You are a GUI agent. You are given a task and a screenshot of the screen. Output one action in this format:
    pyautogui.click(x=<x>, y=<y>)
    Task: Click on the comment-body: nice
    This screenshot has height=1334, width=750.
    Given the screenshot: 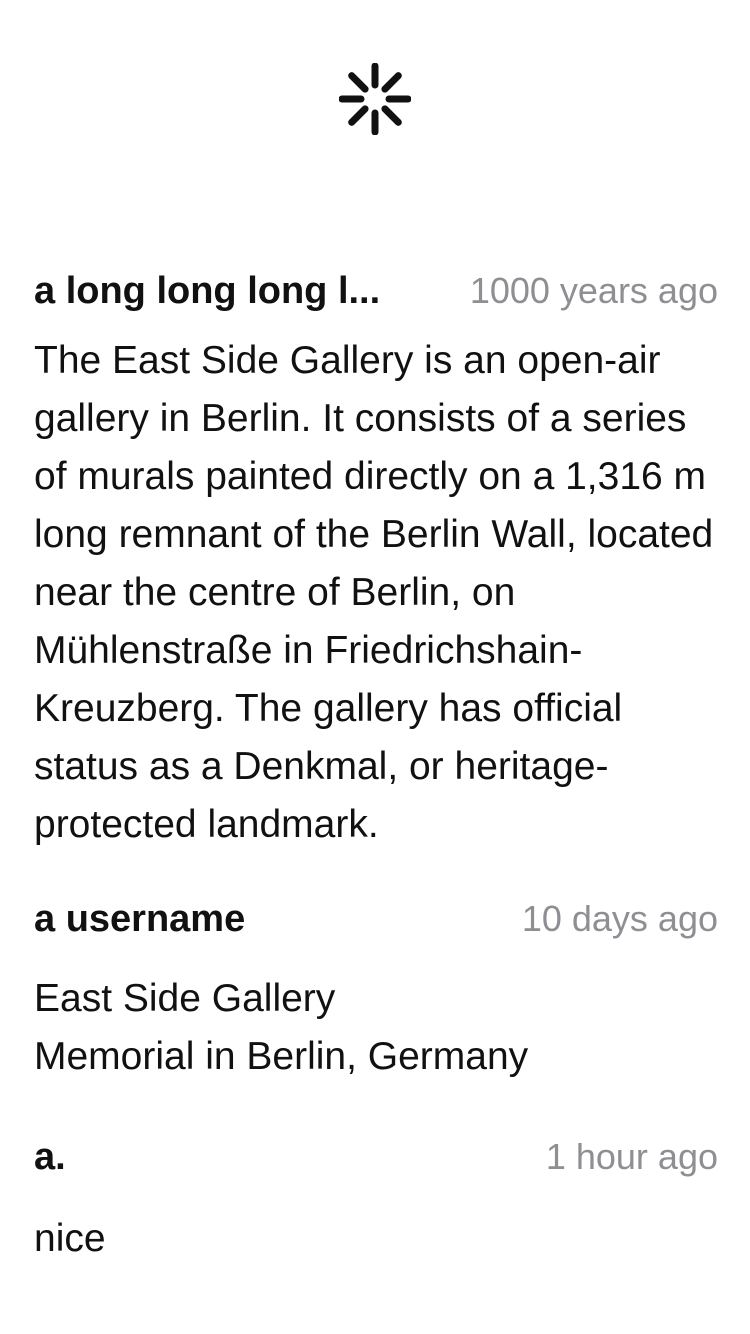 What is the action you would take?
    pyautogui.click(x=70, y=1238)
    